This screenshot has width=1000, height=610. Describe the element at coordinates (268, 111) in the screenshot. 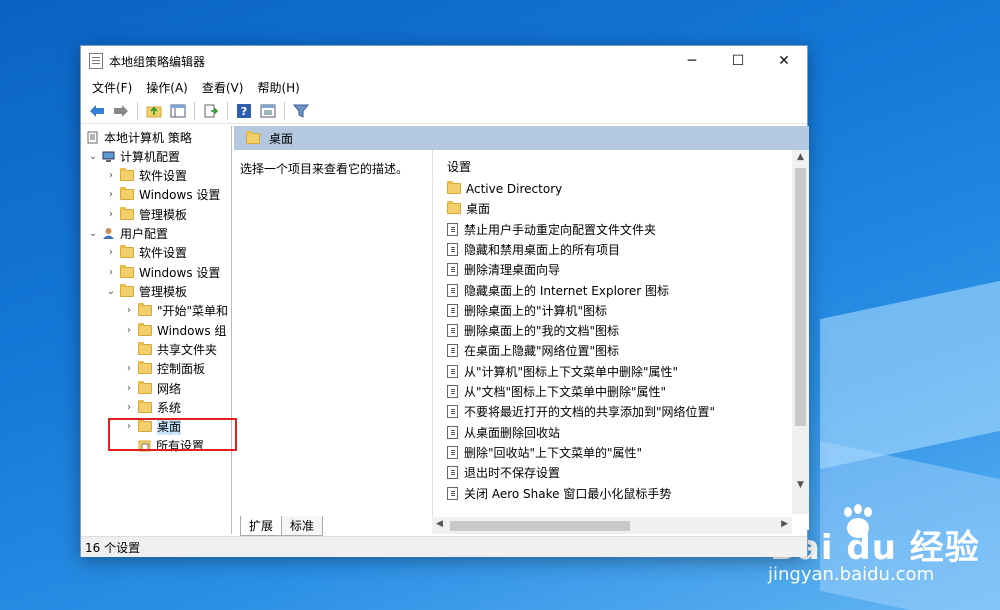

I see `properties-icon` at that location.